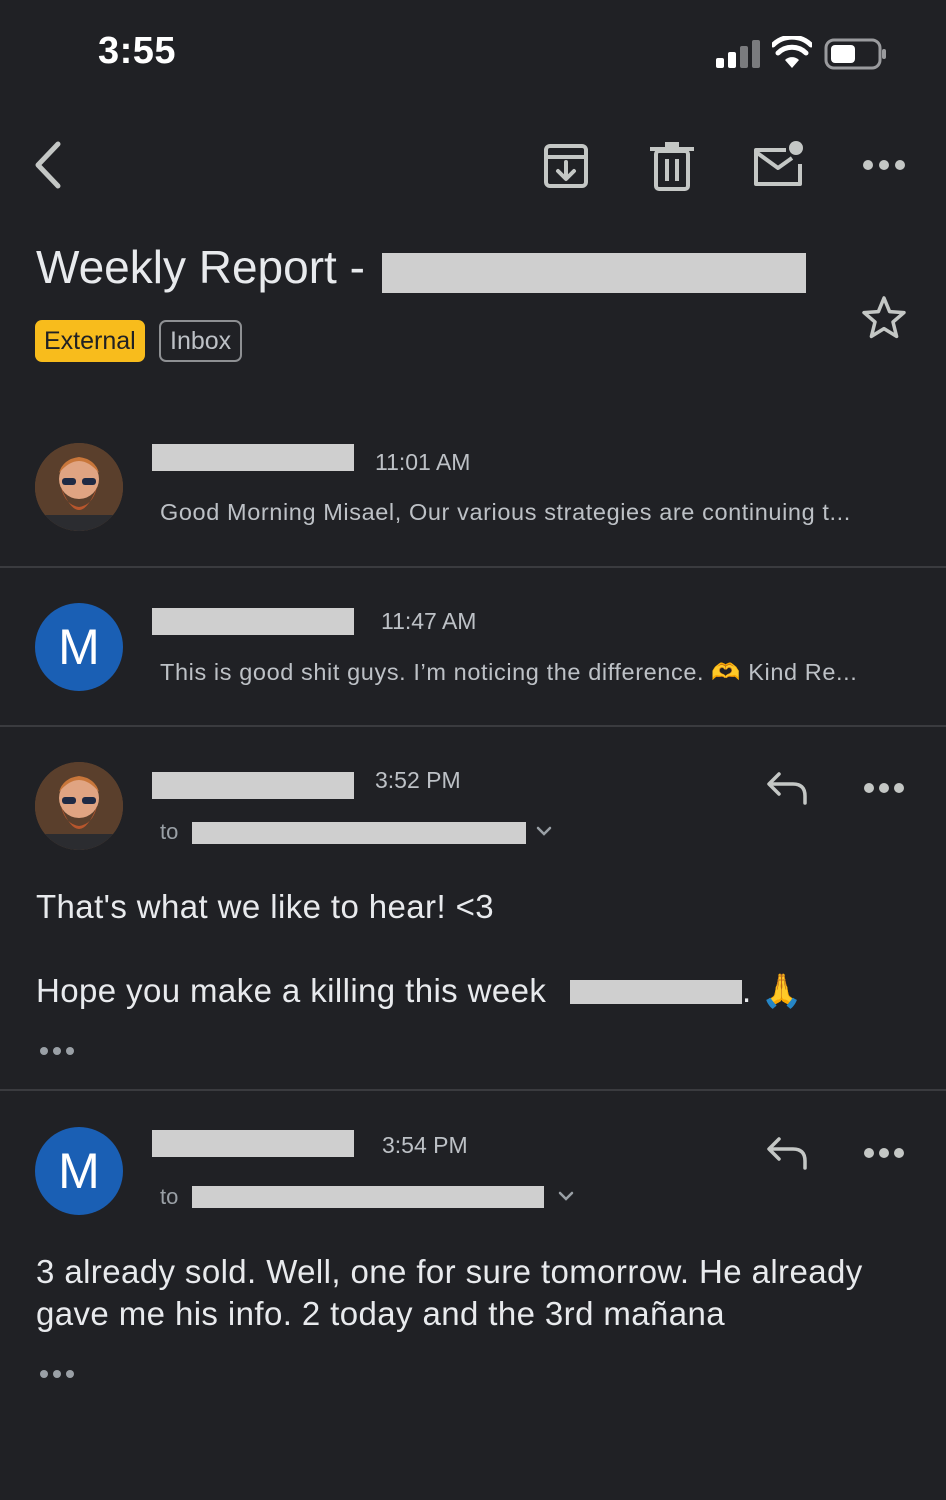  I want to click on message-body-line: That's what we like to hear! <3, so click(265, 906).